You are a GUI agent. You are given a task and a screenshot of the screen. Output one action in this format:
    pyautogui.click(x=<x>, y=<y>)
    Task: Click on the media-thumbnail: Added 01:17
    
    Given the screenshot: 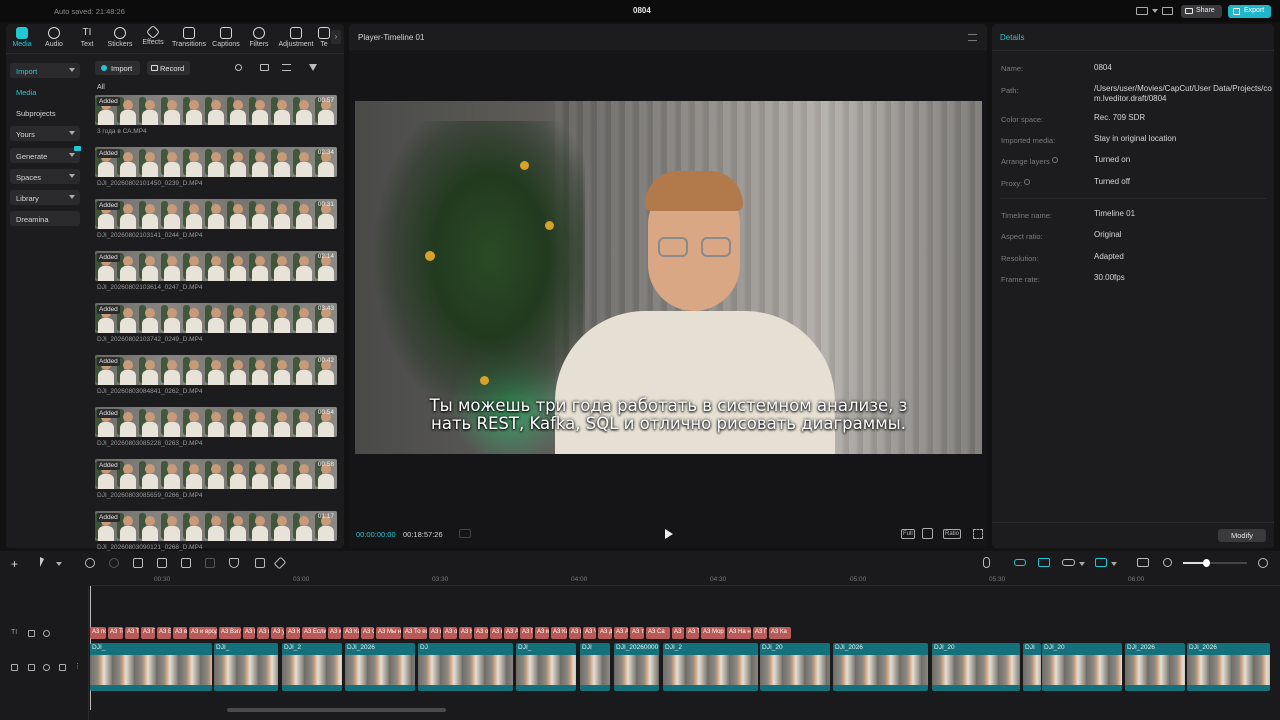 What is the action you would take?
    pyautogui.click(x=216, y=526)
    